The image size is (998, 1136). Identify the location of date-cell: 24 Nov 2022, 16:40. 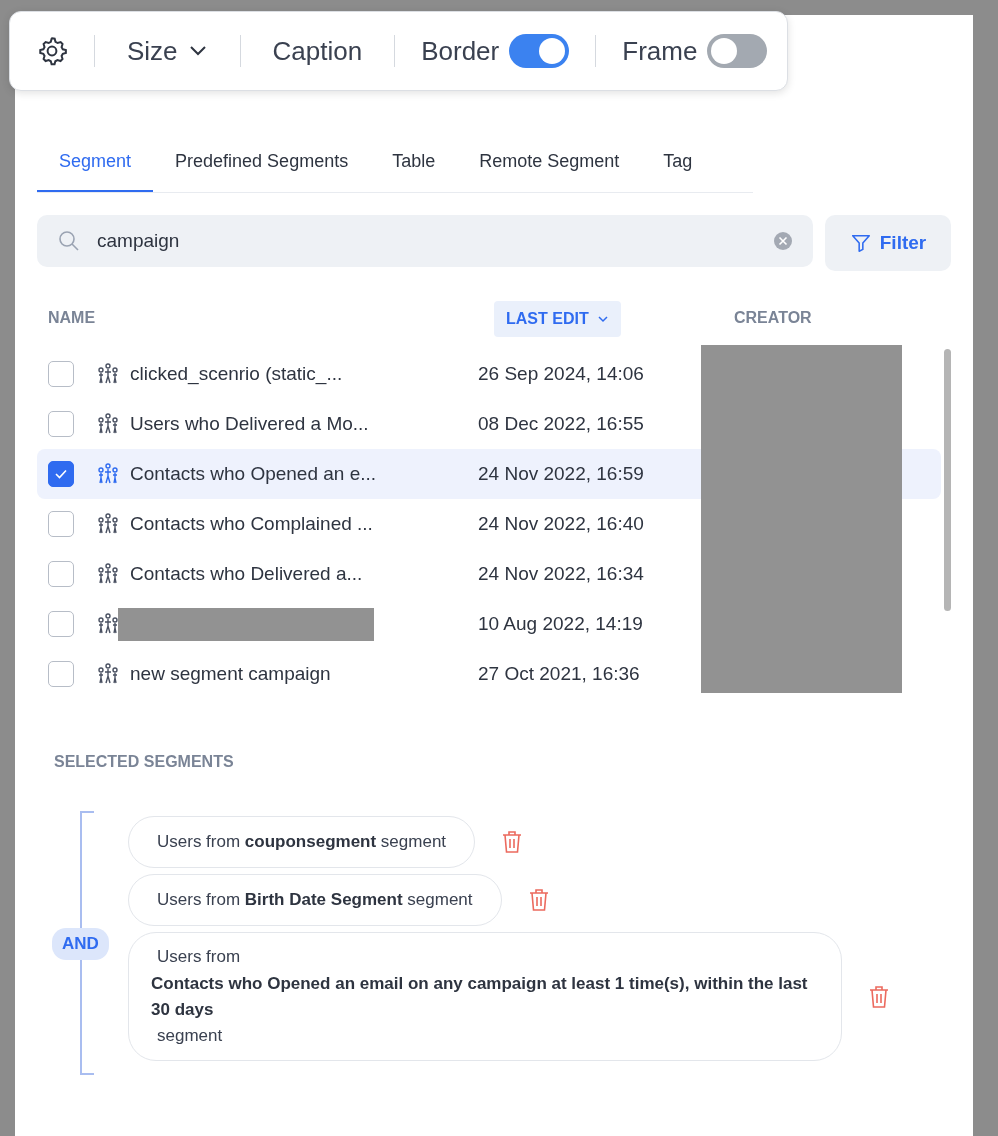
(561, 524).